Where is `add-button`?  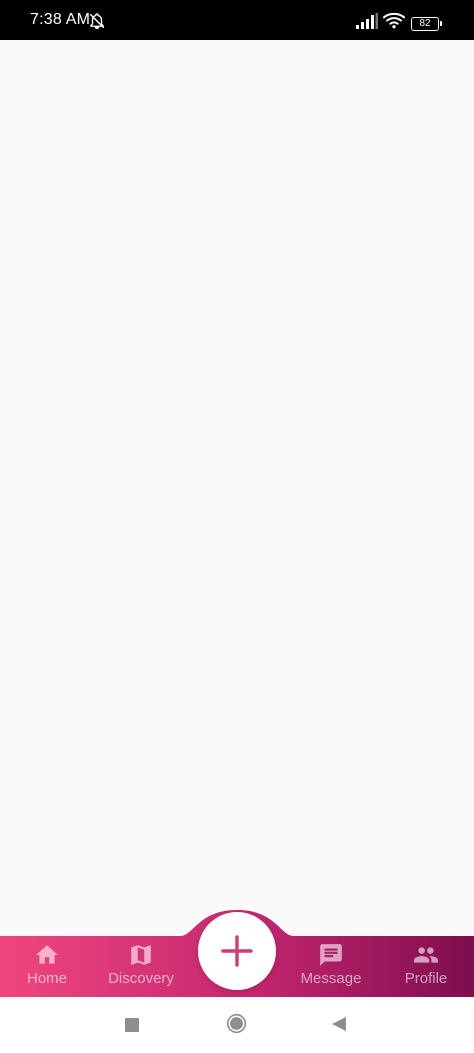 add-button is located at coordinates (237, 951).